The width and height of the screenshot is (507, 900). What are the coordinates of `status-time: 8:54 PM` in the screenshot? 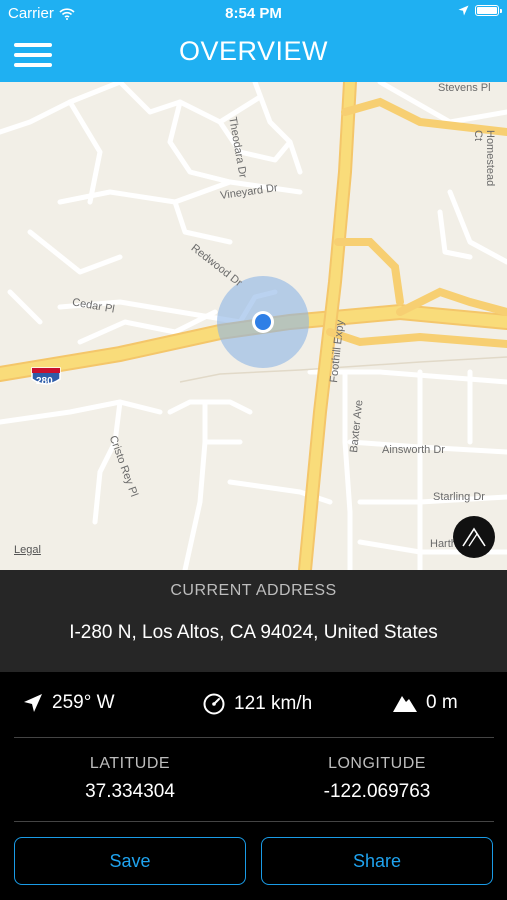 It's located at (253, 13).